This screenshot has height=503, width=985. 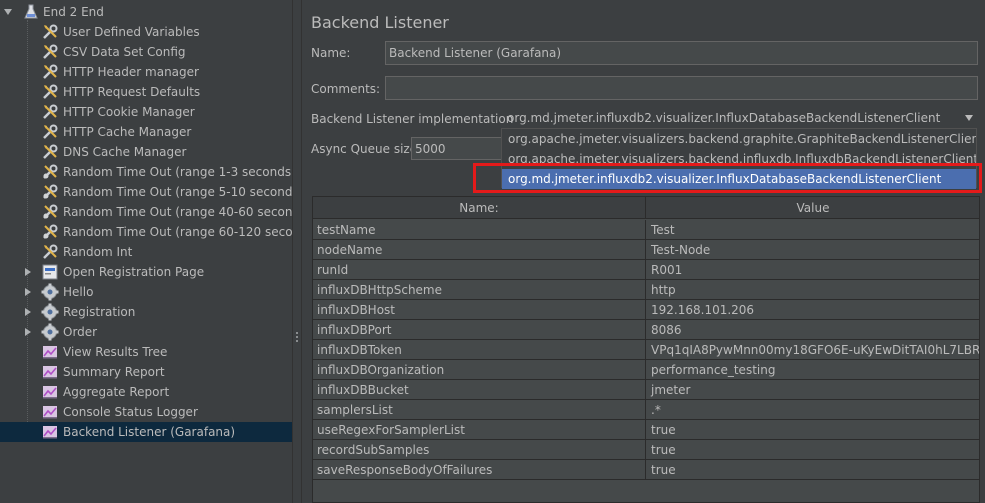 What do you see at coordinates (479, 409) in the screenshot?
I see `param-name-cell: samplersList` at bounding box center [479, 409].